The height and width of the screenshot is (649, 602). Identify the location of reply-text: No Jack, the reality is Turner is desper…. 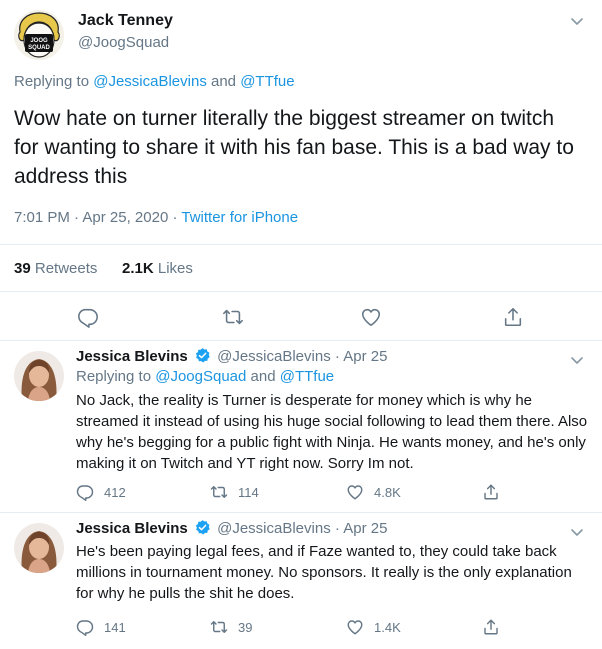
(332, 432).